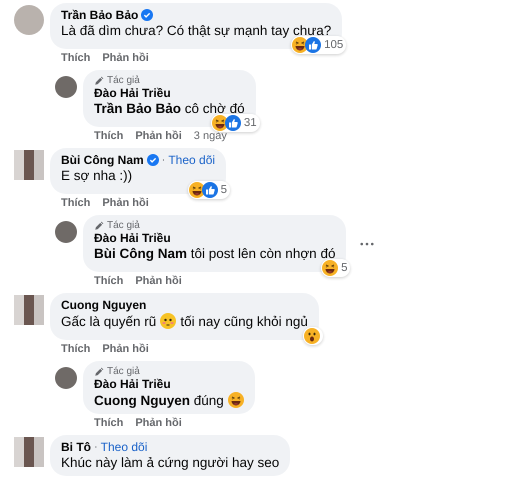 The image size is (510, 493). What do you see at coordinates (108, 321) in the screenshot?
I see `comment-text: Gấc là quyến rũ` at bounding box center [108, 321].